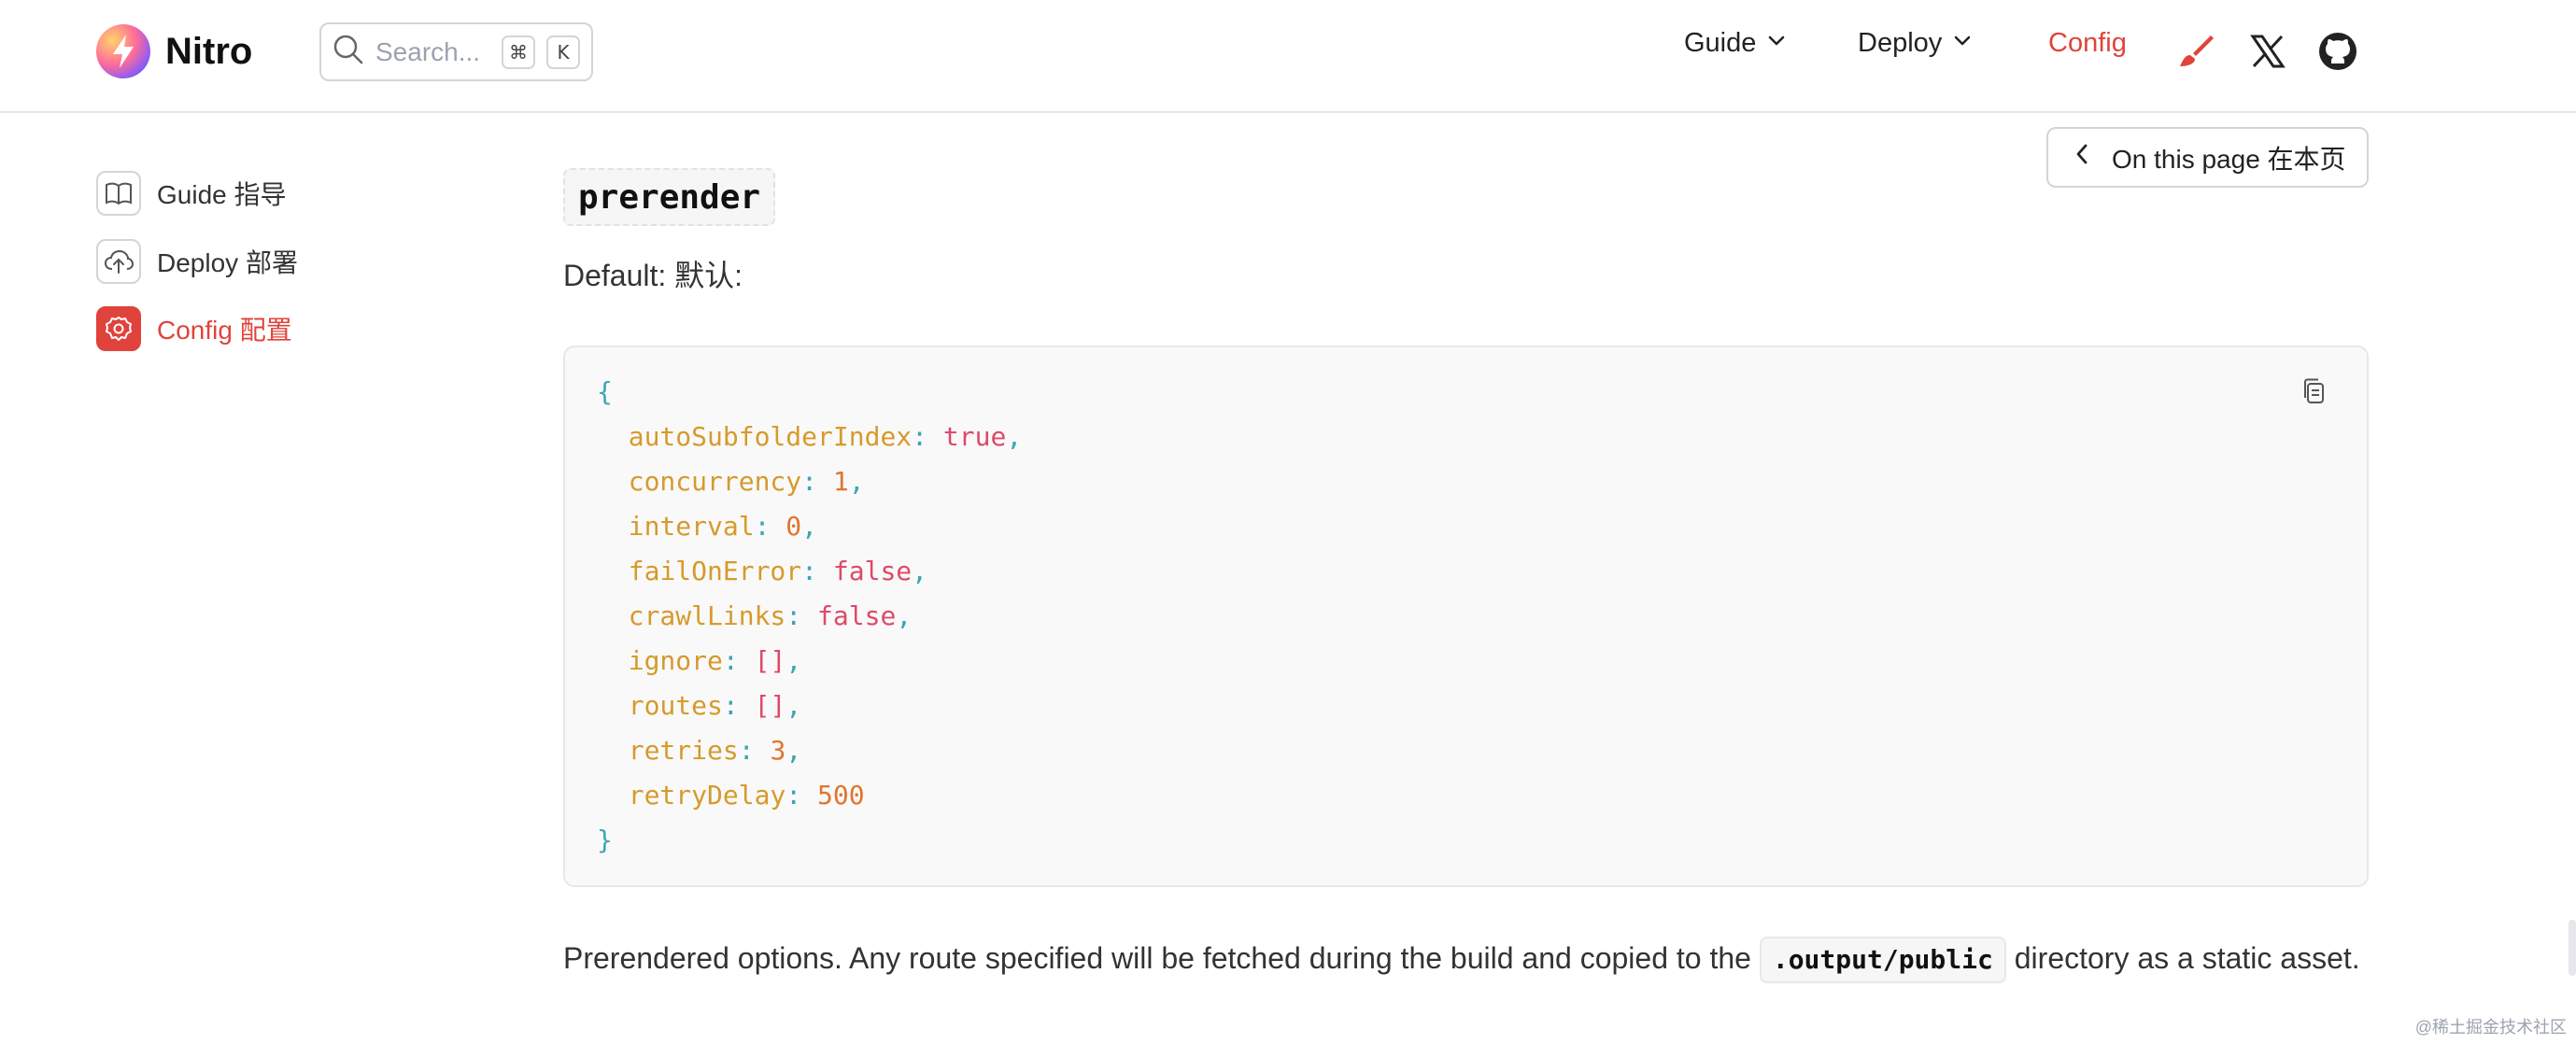 This screenshot has height=1044, width=2576. Describe the element at coordinates (809, 392) in the screenshot. I see `code-line: {` at that location.